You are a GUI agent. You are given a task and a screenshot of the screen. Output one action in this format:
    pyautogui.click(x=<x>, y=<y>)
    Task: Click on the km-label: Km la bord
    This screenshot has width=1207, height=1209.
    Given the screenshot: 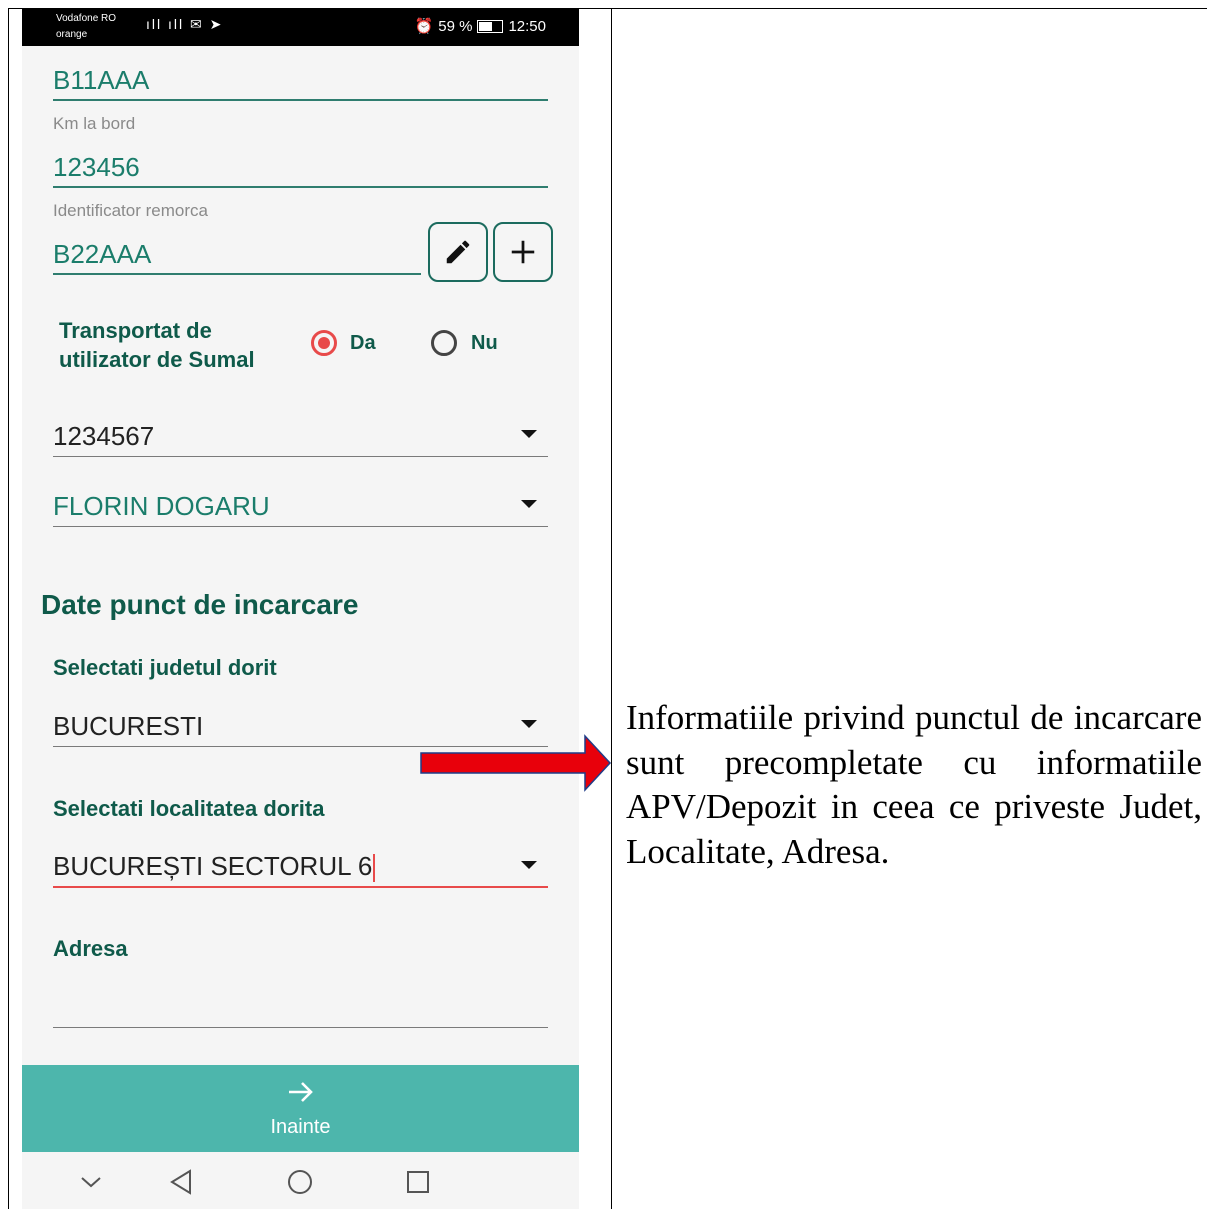 What is the action you would take?
    pyautogui.click(x=94, y=123)
    